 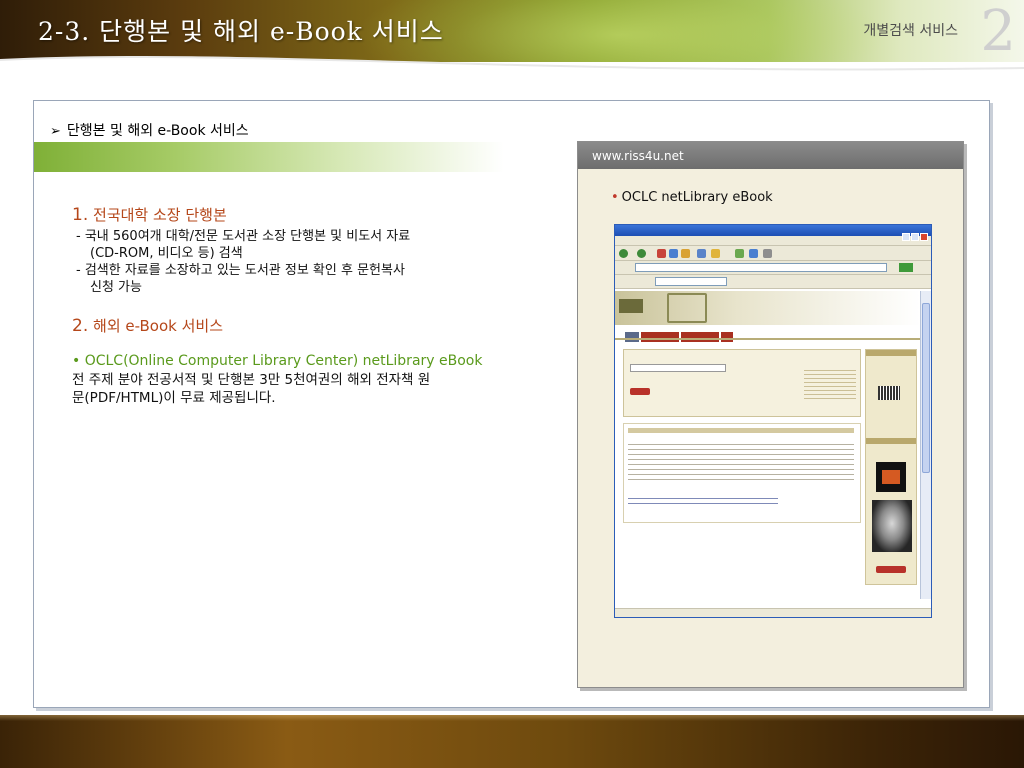 What do you see at coordinates (753, 253) in the screenshot?
I see `mail-icon` at bounding box center [753, 253].